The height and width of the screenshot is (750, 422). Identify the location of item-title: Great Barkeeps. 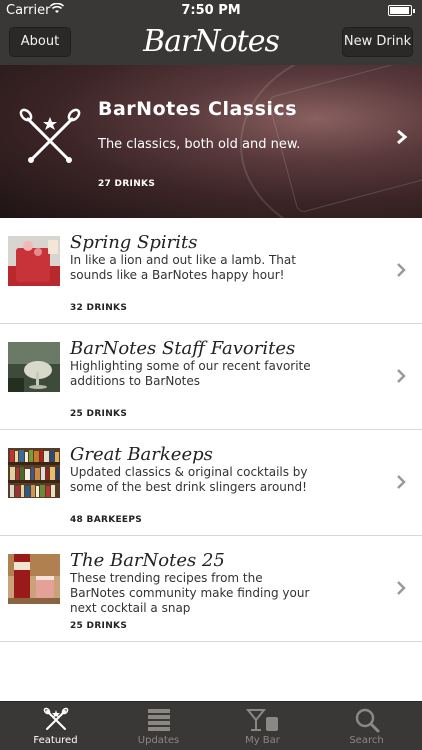
(141, 454).